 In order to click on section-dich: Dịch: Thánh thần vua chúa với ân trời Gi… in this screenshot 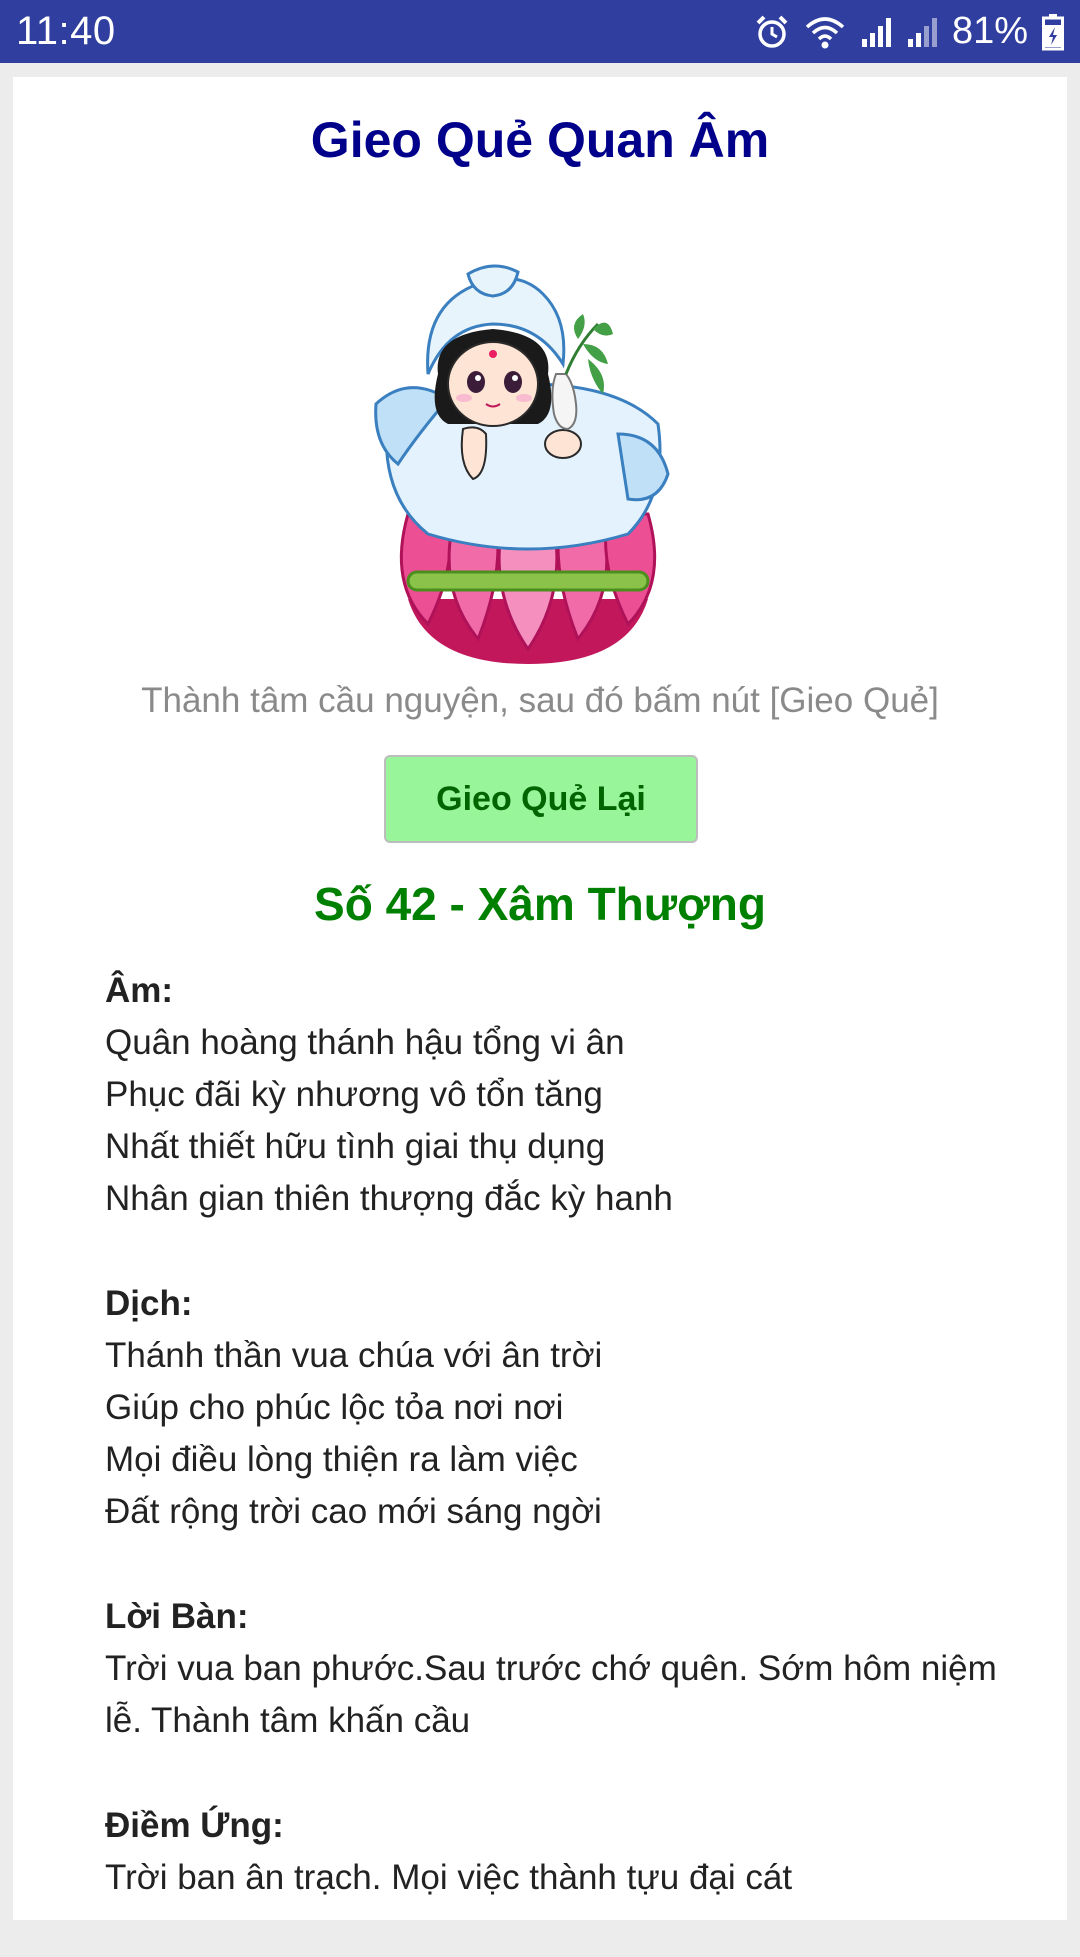, I will do `click(555, 1408)`.